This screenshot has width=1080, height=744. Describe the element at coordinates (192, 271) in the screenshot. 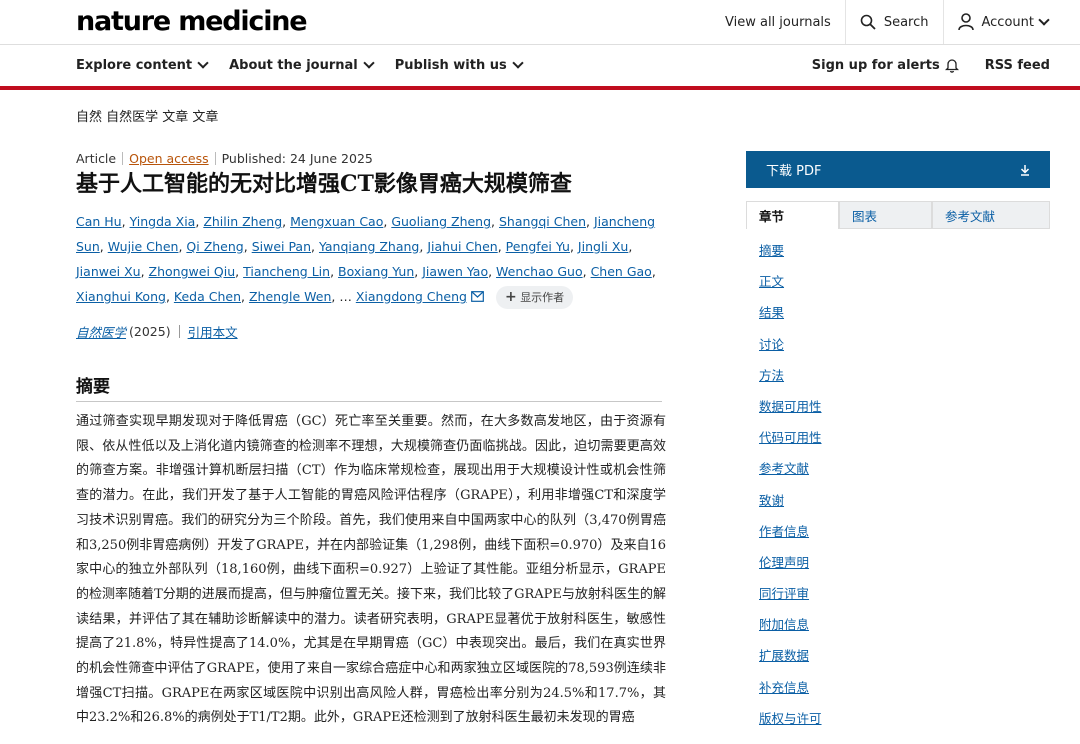

I see `author-link: Zhongwei Qiu` at that location.